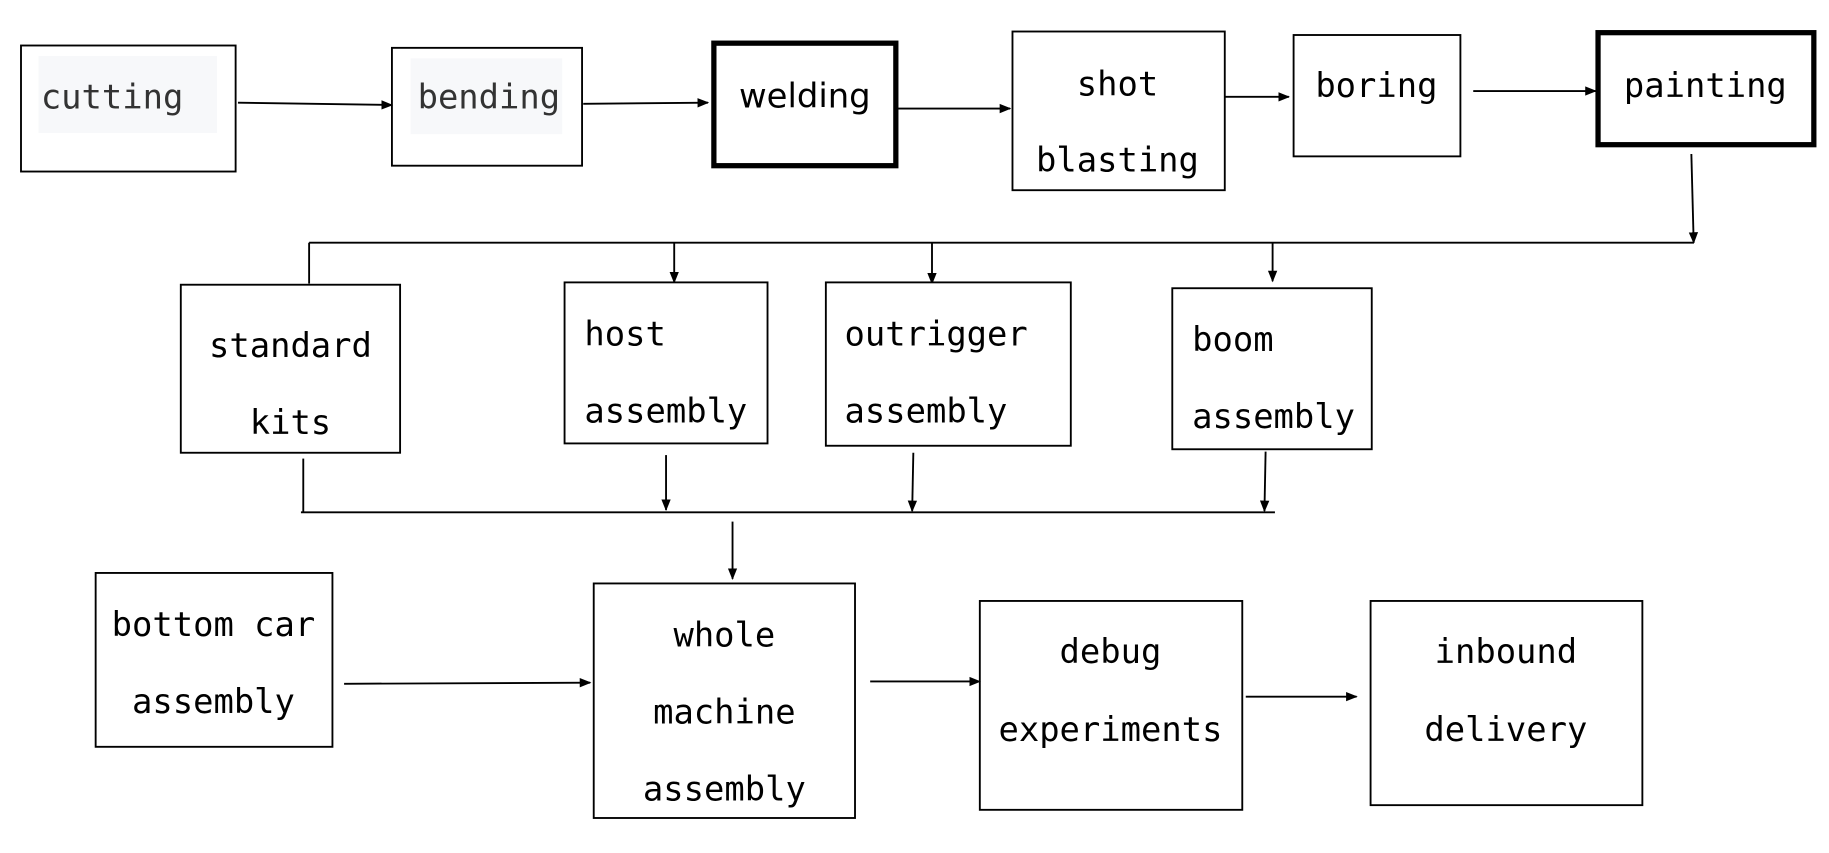 This screenshot has width=1829, height=853. Describe the element at coordinates (624, 333) in the screenshot. I see `node-label: host` at that location.